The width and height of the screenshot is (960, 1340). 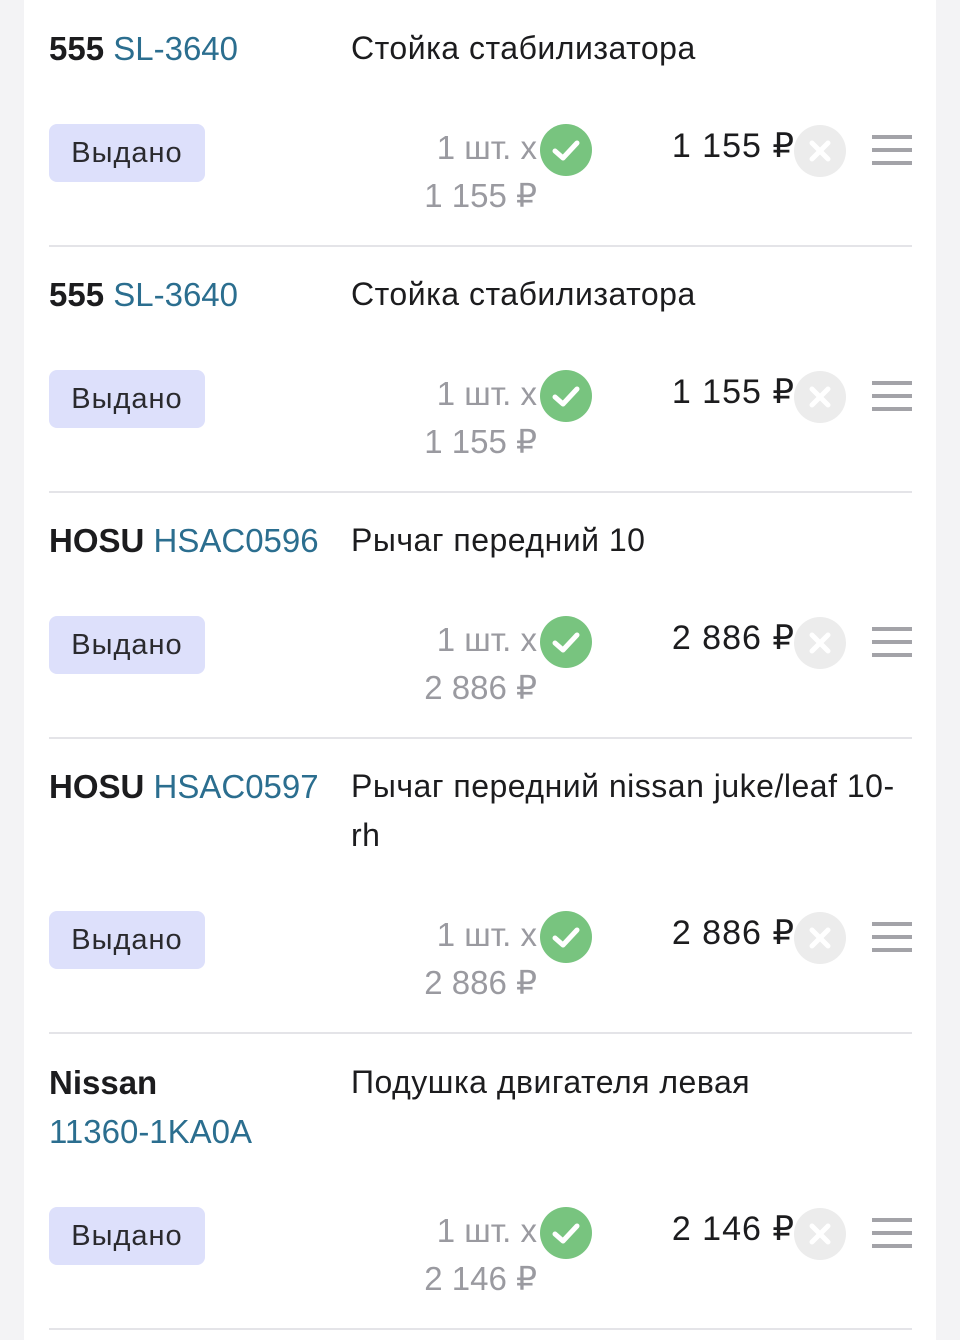 I want to click on part-id: Nissan 11360-1KA0A, so click(x=184, y=1107).